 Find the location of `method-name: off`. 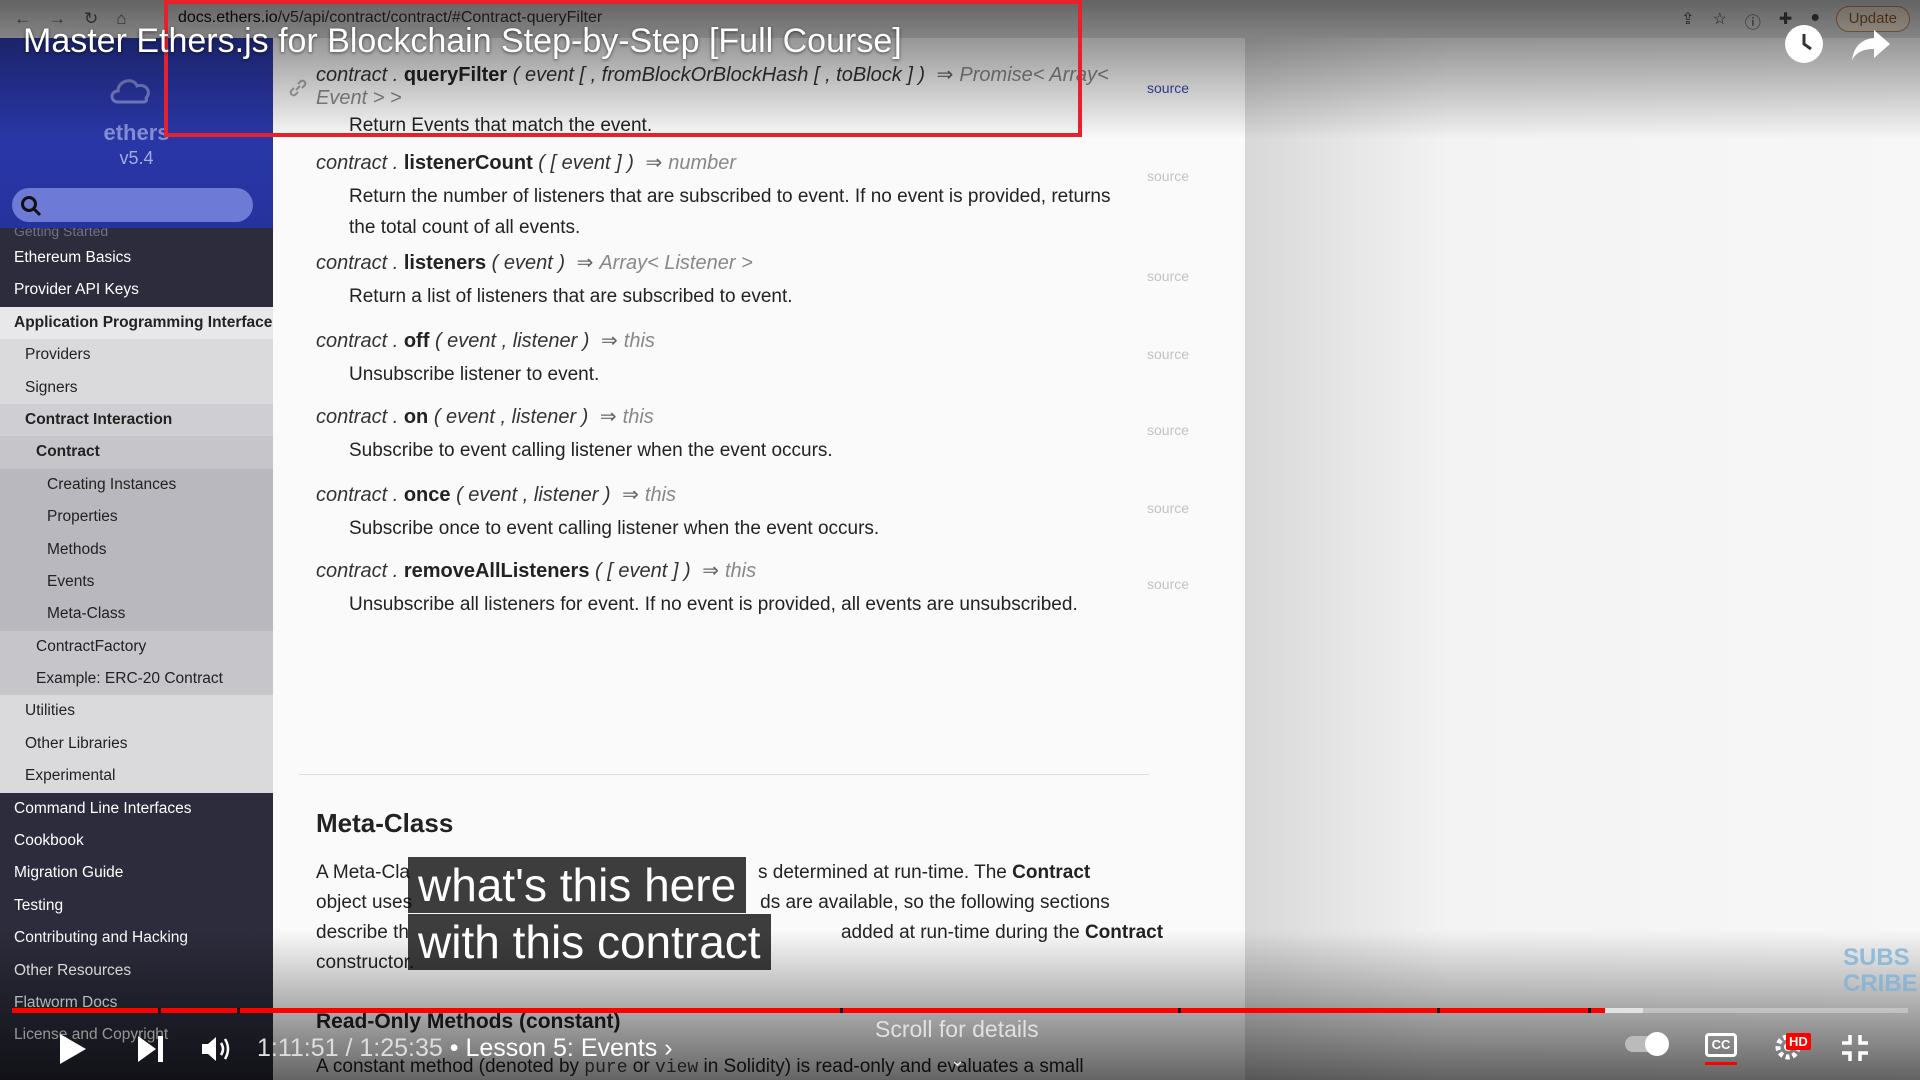

method-name: off is located at coordinates (416, 341).